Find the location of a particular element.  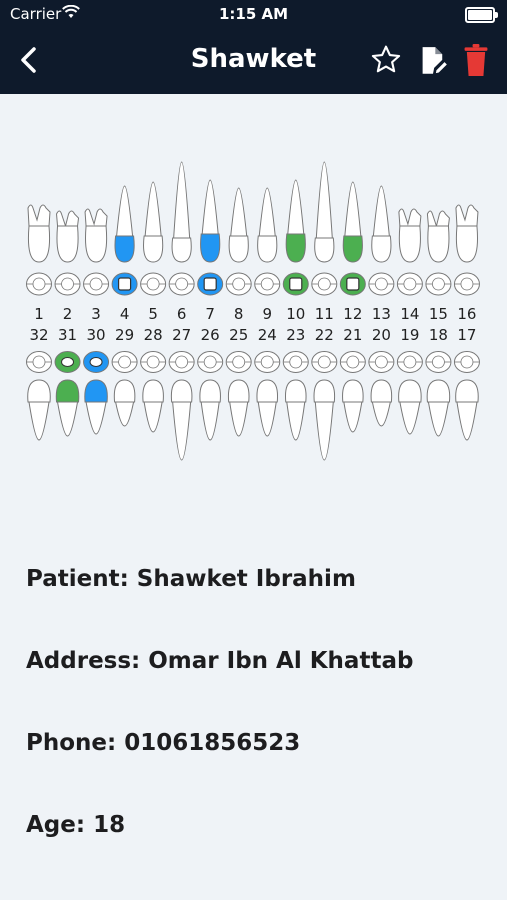

patient-phone: Phone: 01061856523 is located at coordinates (163, 743).